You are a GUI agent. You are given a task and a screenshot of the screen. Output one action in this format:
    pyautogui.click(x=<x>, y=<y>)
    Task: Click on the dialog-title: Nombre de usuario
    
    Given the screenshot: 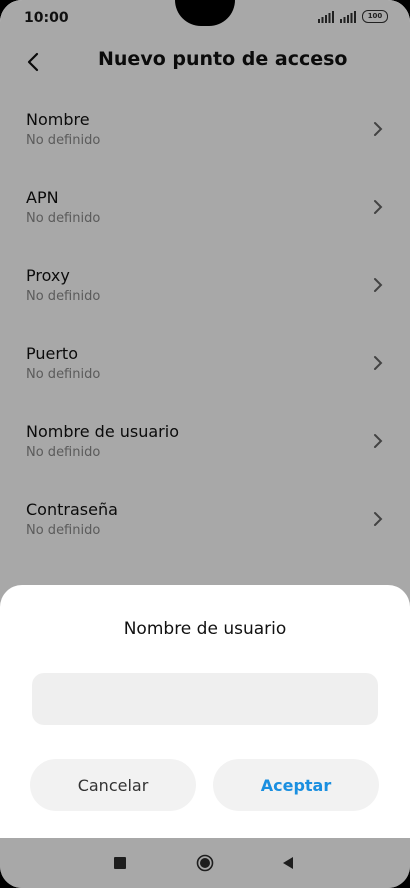 What is the action you would take?
    pyautogui.click(x=205, y=629)
    